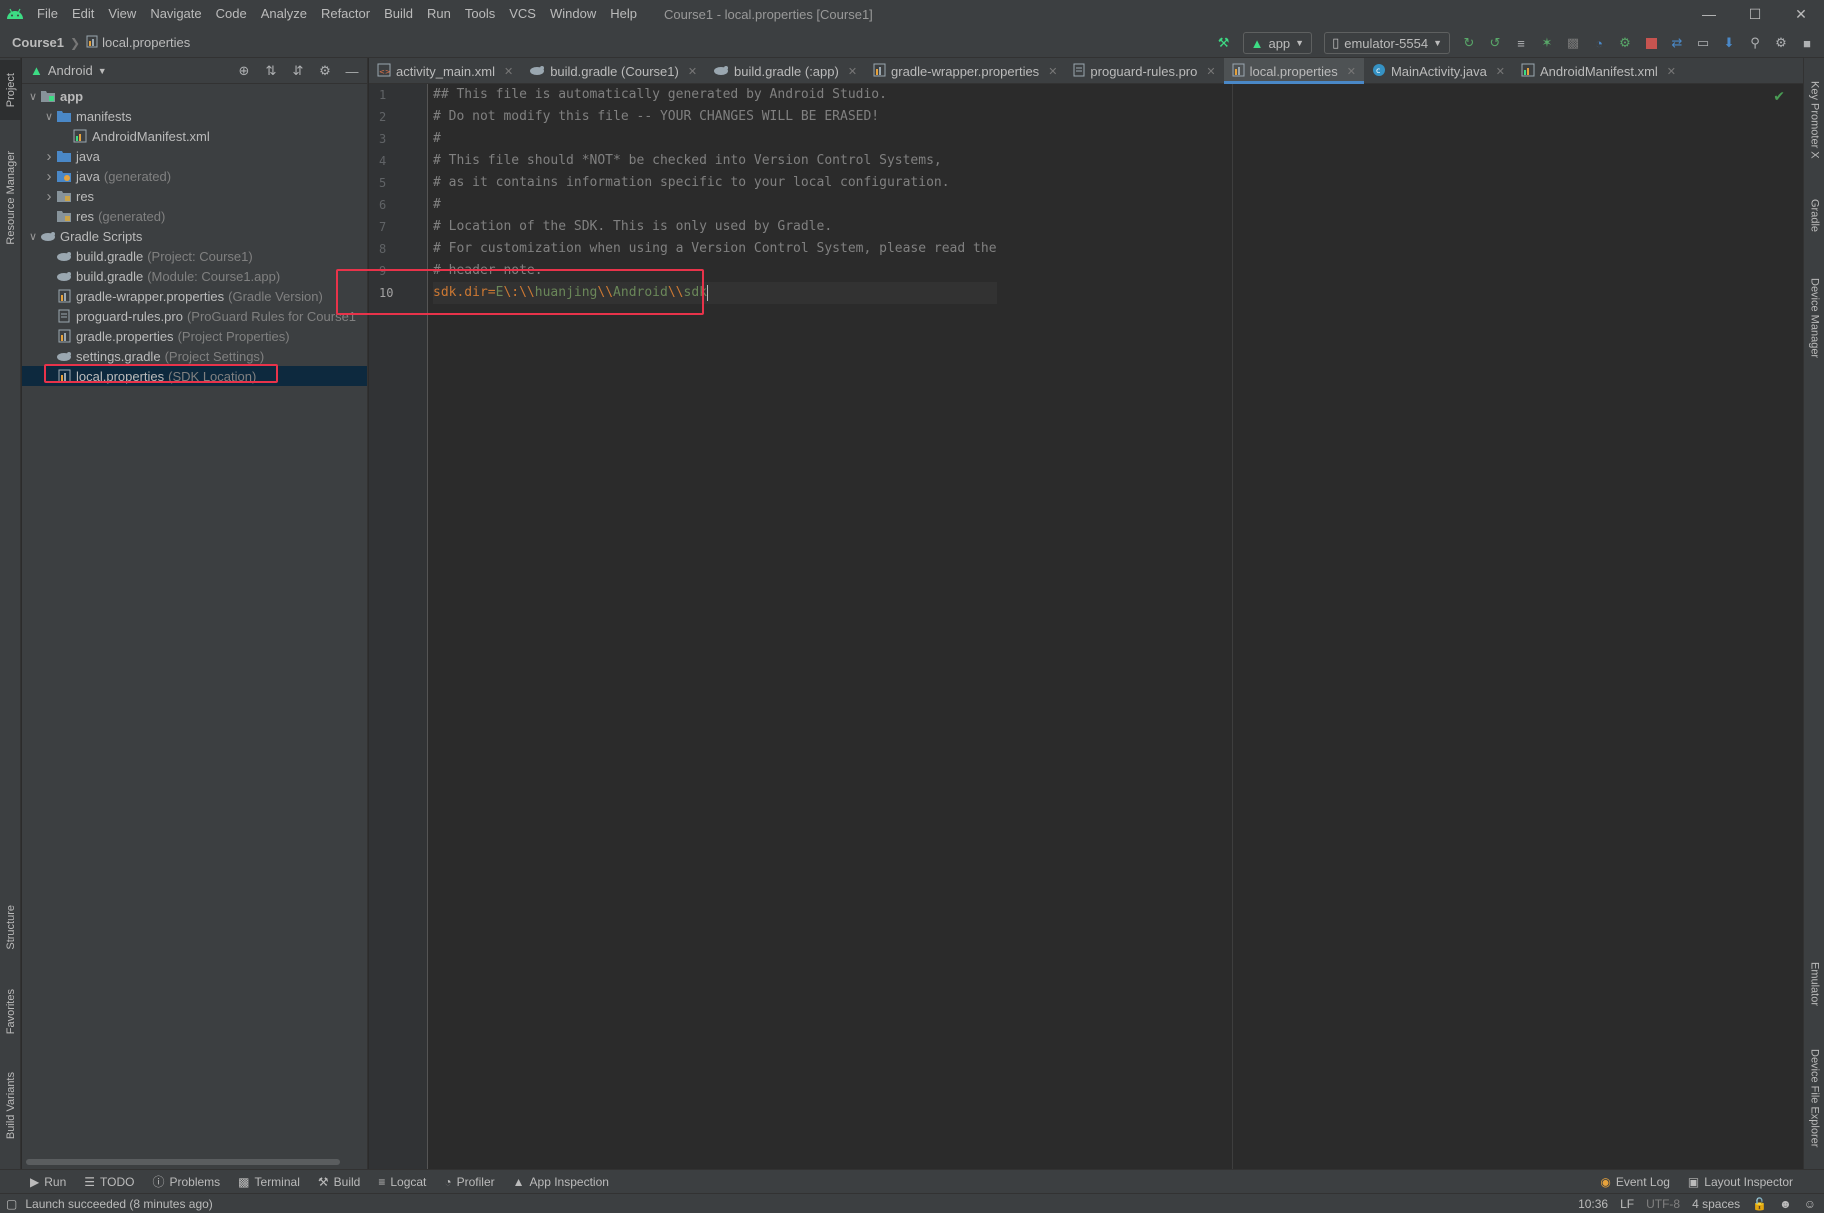 The image size is (1824, 1213). Describe the element at coordinates (194, 136) in the screenshot. I see `tree-item: AndroidManifest.xml` at that location.